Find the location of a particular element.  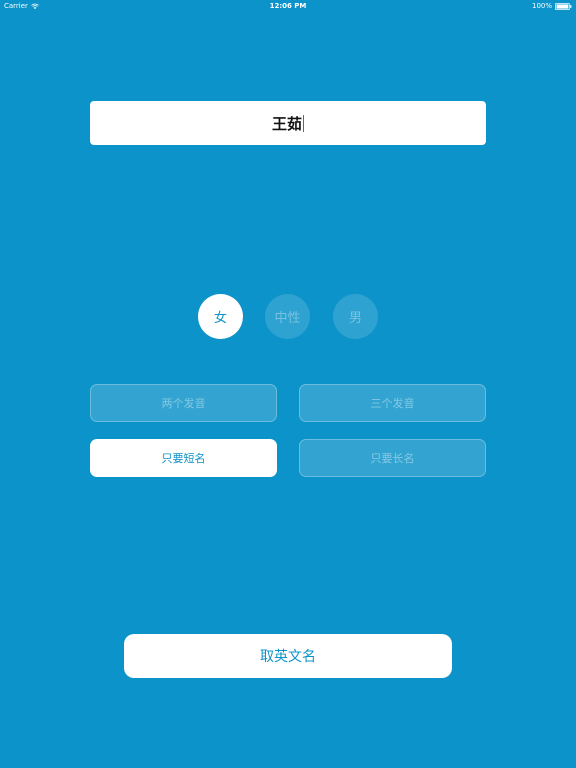

name-input-value: 王茹 is located at coordinates (286, 123).